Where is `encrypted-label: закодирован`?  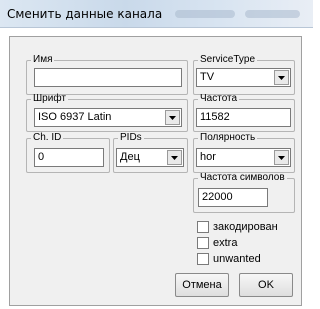 encrypted-label: закодирован is located at coordinates (245, 227).